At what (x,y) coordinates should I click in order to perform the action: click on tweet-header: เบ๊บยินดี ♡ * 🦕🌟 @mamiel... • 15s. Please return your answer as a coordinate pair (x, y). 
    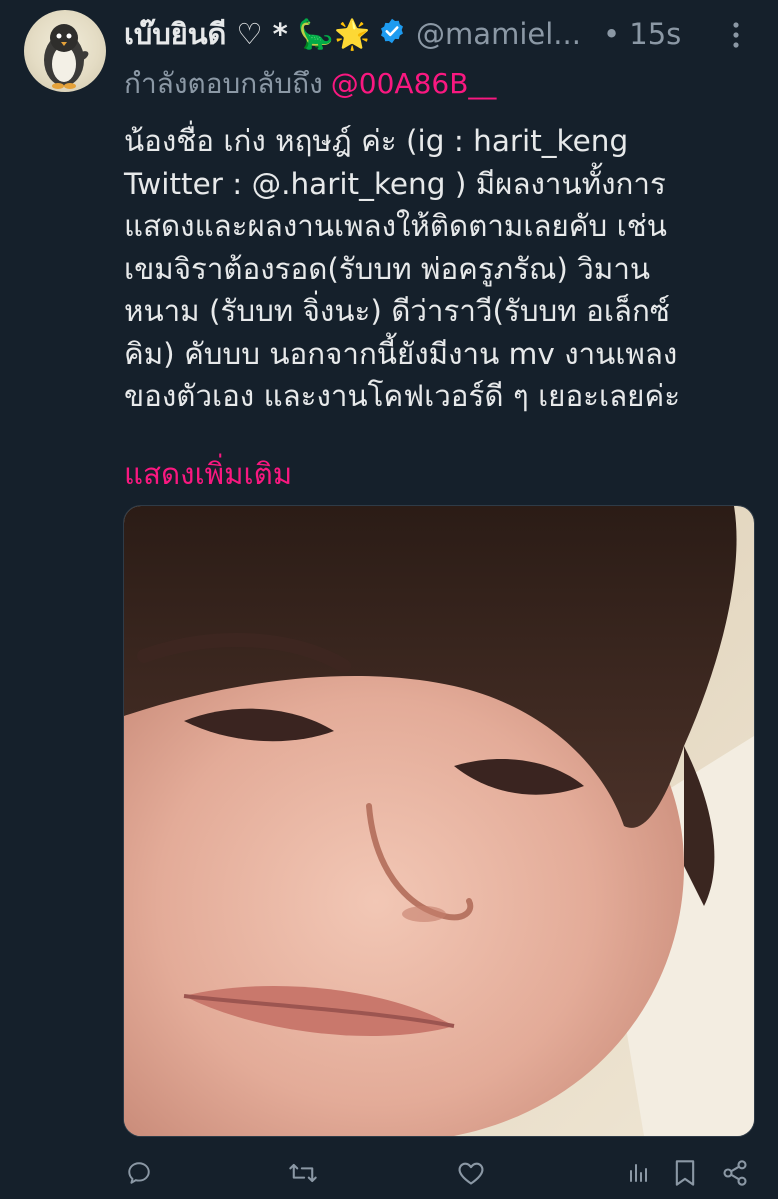
    Looking at the image, I should click on (444, 34).